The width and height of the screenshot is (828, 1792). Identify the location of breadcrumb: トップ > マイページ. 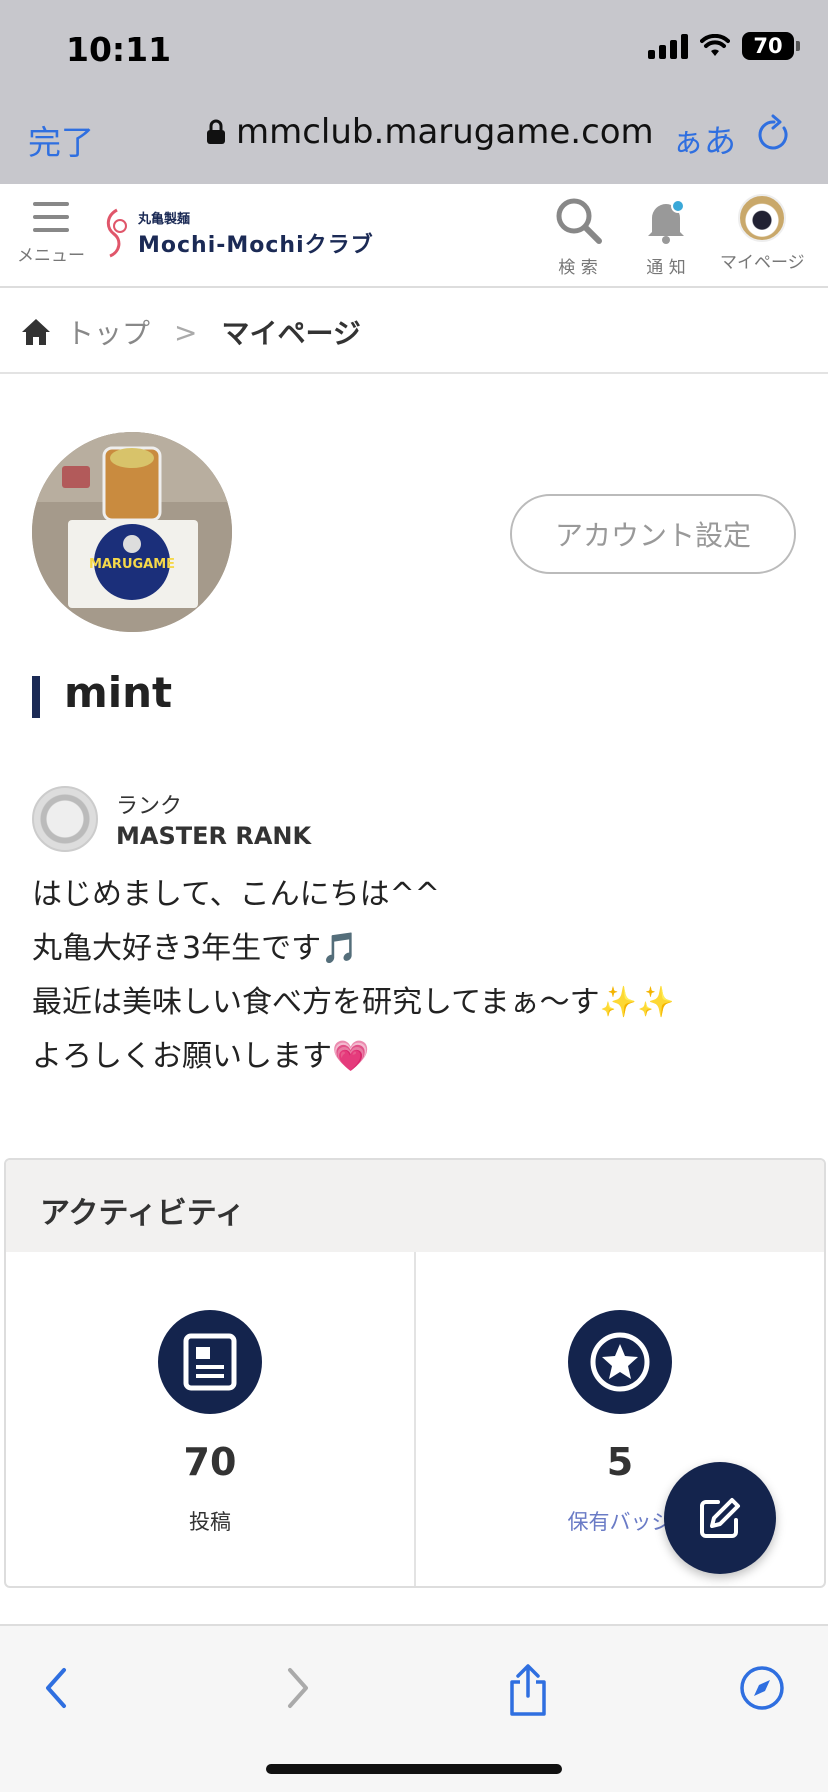
(190, 332).